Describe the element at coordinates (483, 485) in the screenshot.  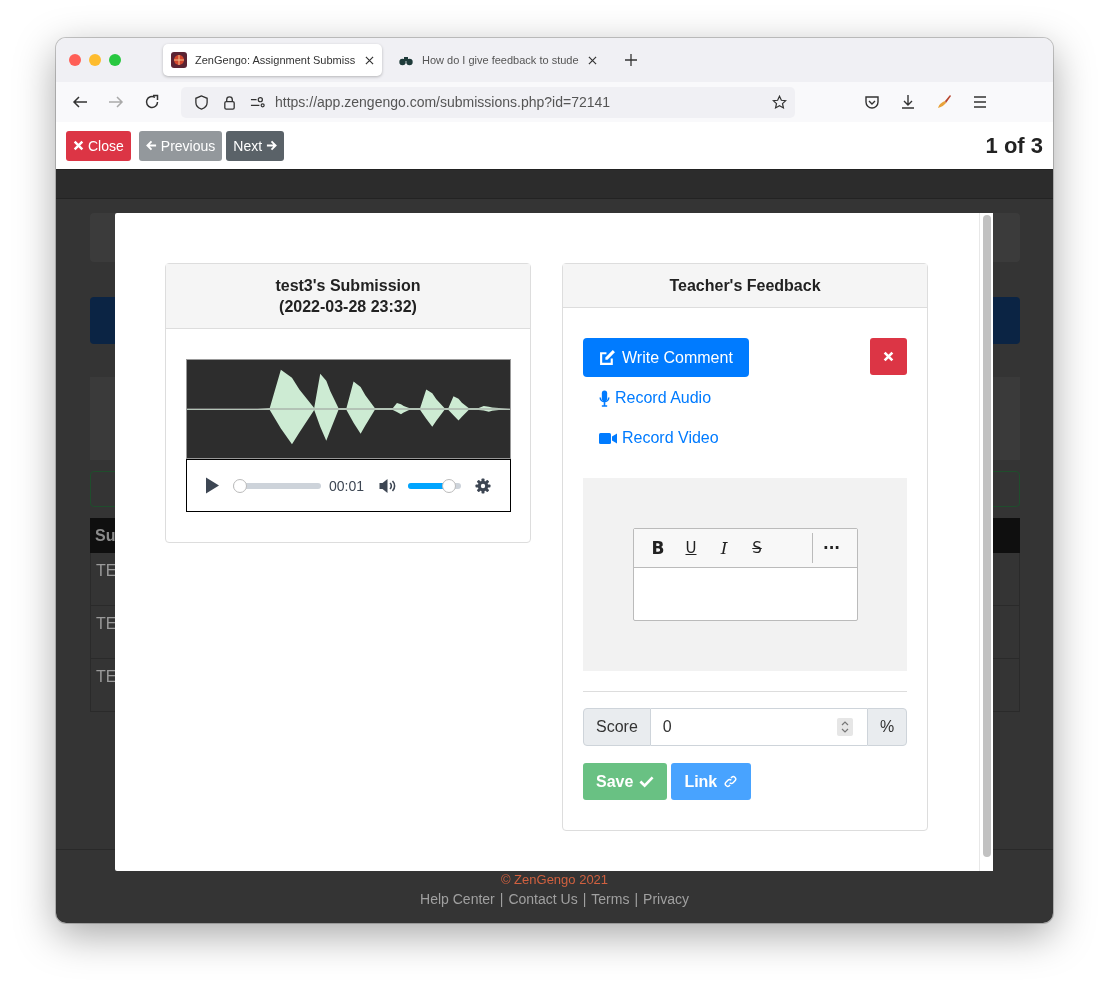
I see `settings-icon` at that location.